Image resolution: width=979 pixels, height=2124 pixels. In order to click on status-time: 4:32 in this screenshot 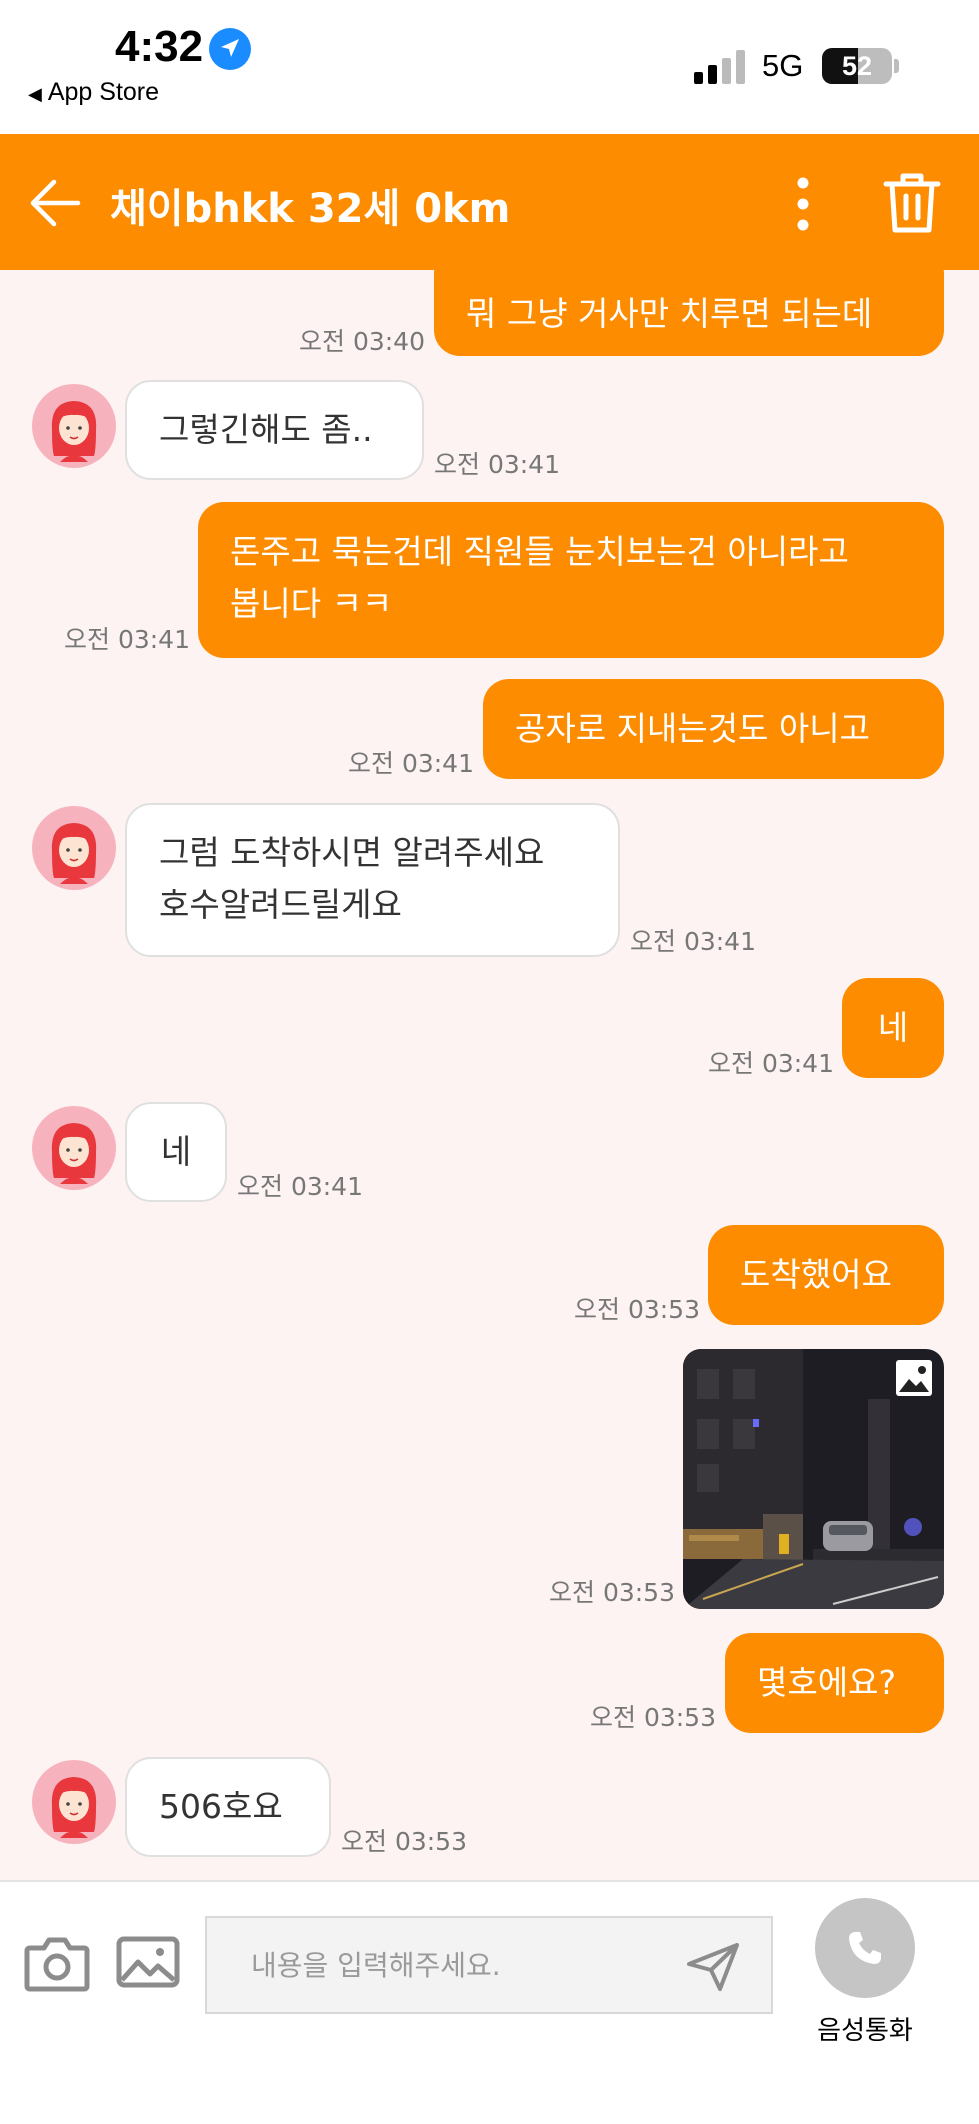, I will do `click(159, 46)`.